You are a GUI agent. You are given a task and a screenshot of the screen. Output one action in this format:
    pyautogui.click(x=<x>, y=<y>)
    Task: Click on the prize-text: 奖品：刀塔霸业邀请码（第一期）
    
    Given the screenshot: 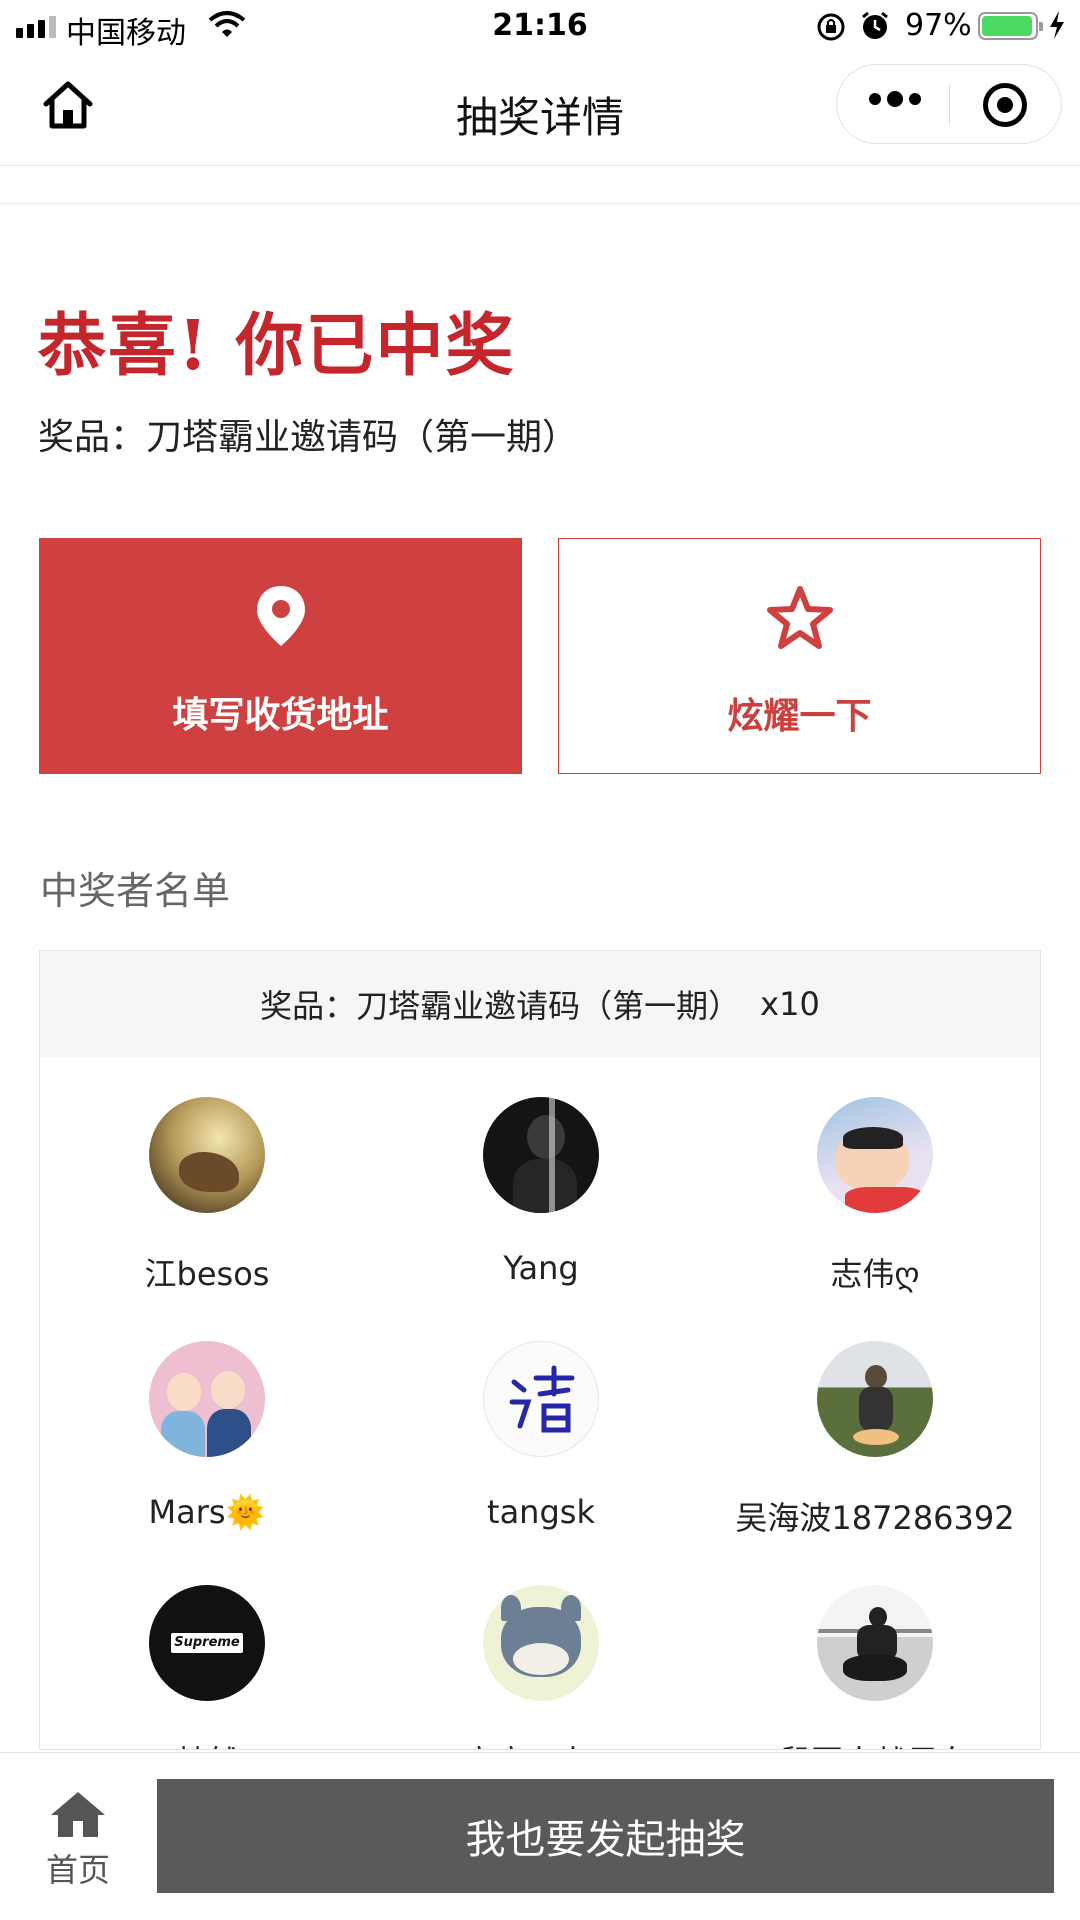 What is the action you would take?
    pyautogui.click(x=308, y=437)
    